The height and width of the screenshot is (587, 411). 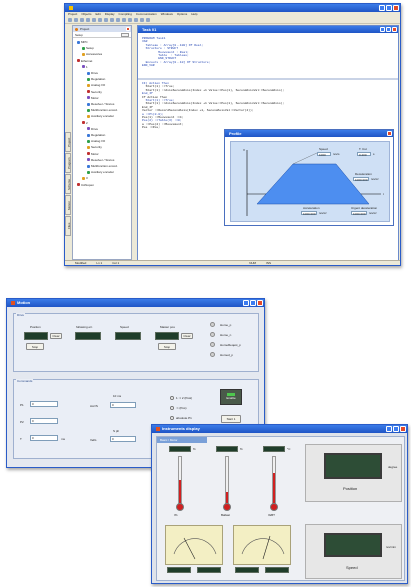 I want to click on menu-edit: Edit, so click(x=98, y=14).